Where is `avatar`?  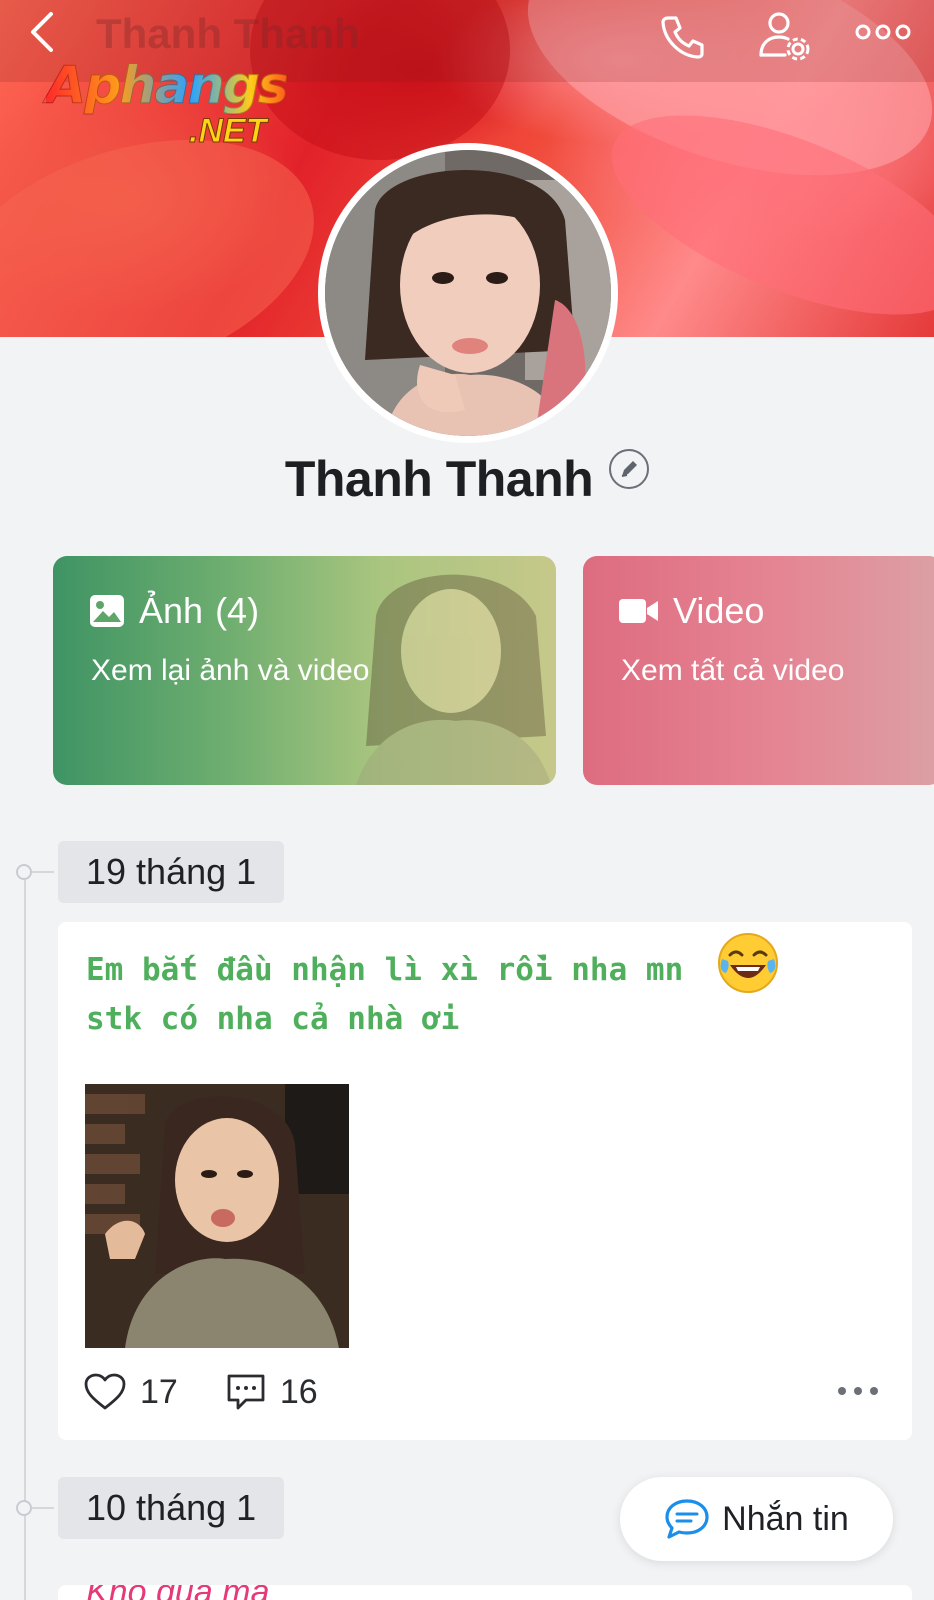
avatar is located at coordinates (468, 293).